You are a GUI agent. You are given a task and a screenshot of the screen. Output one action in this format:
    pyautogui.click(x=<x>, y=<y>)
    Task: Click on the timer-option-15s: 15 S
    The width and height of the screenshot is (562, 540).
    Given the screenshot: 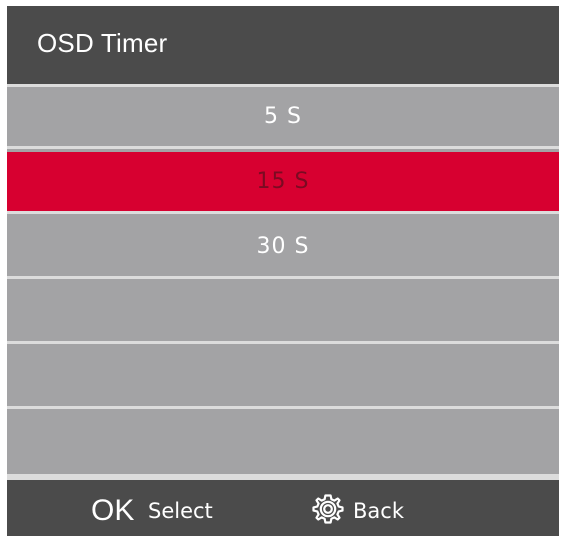 What is the action you would take?
    pyautogui.click(x=283, y=183)
    